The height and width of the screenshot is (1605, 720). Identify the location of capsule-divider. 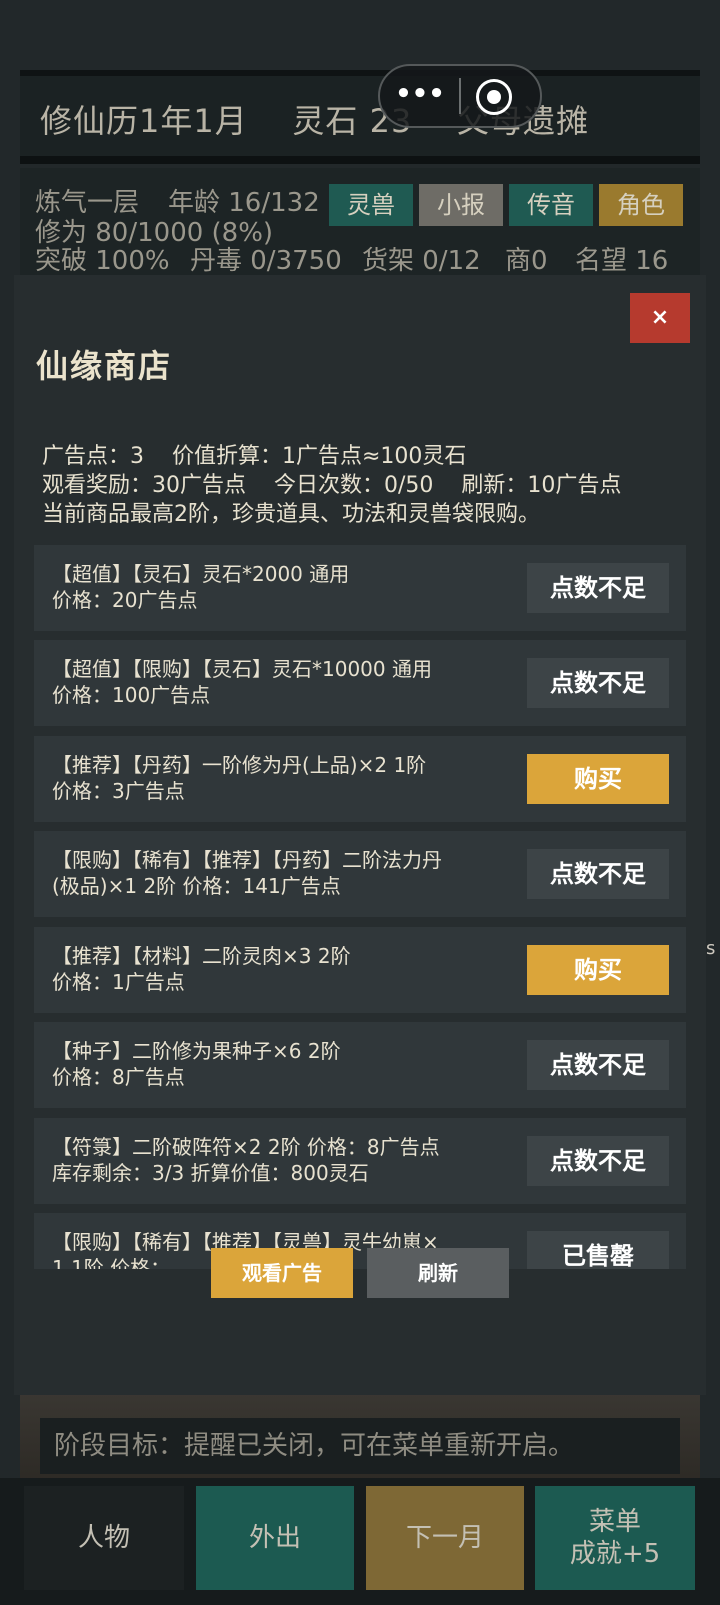
(460, 96).